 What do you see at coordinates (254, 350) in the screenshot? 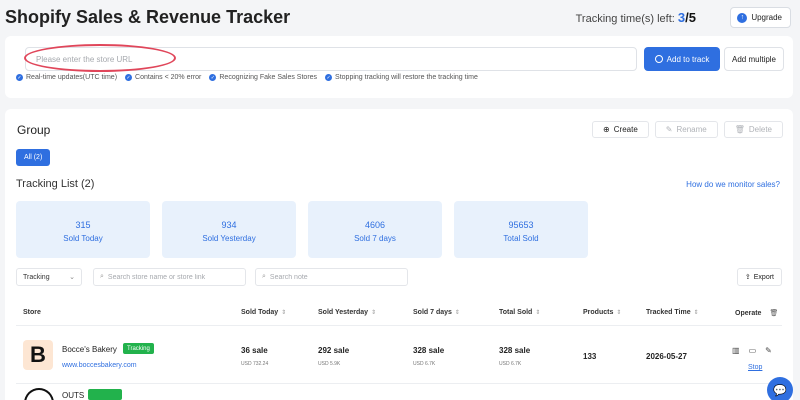
I see `sold-today-value: 36 sale` at bounding box center [254, 350].